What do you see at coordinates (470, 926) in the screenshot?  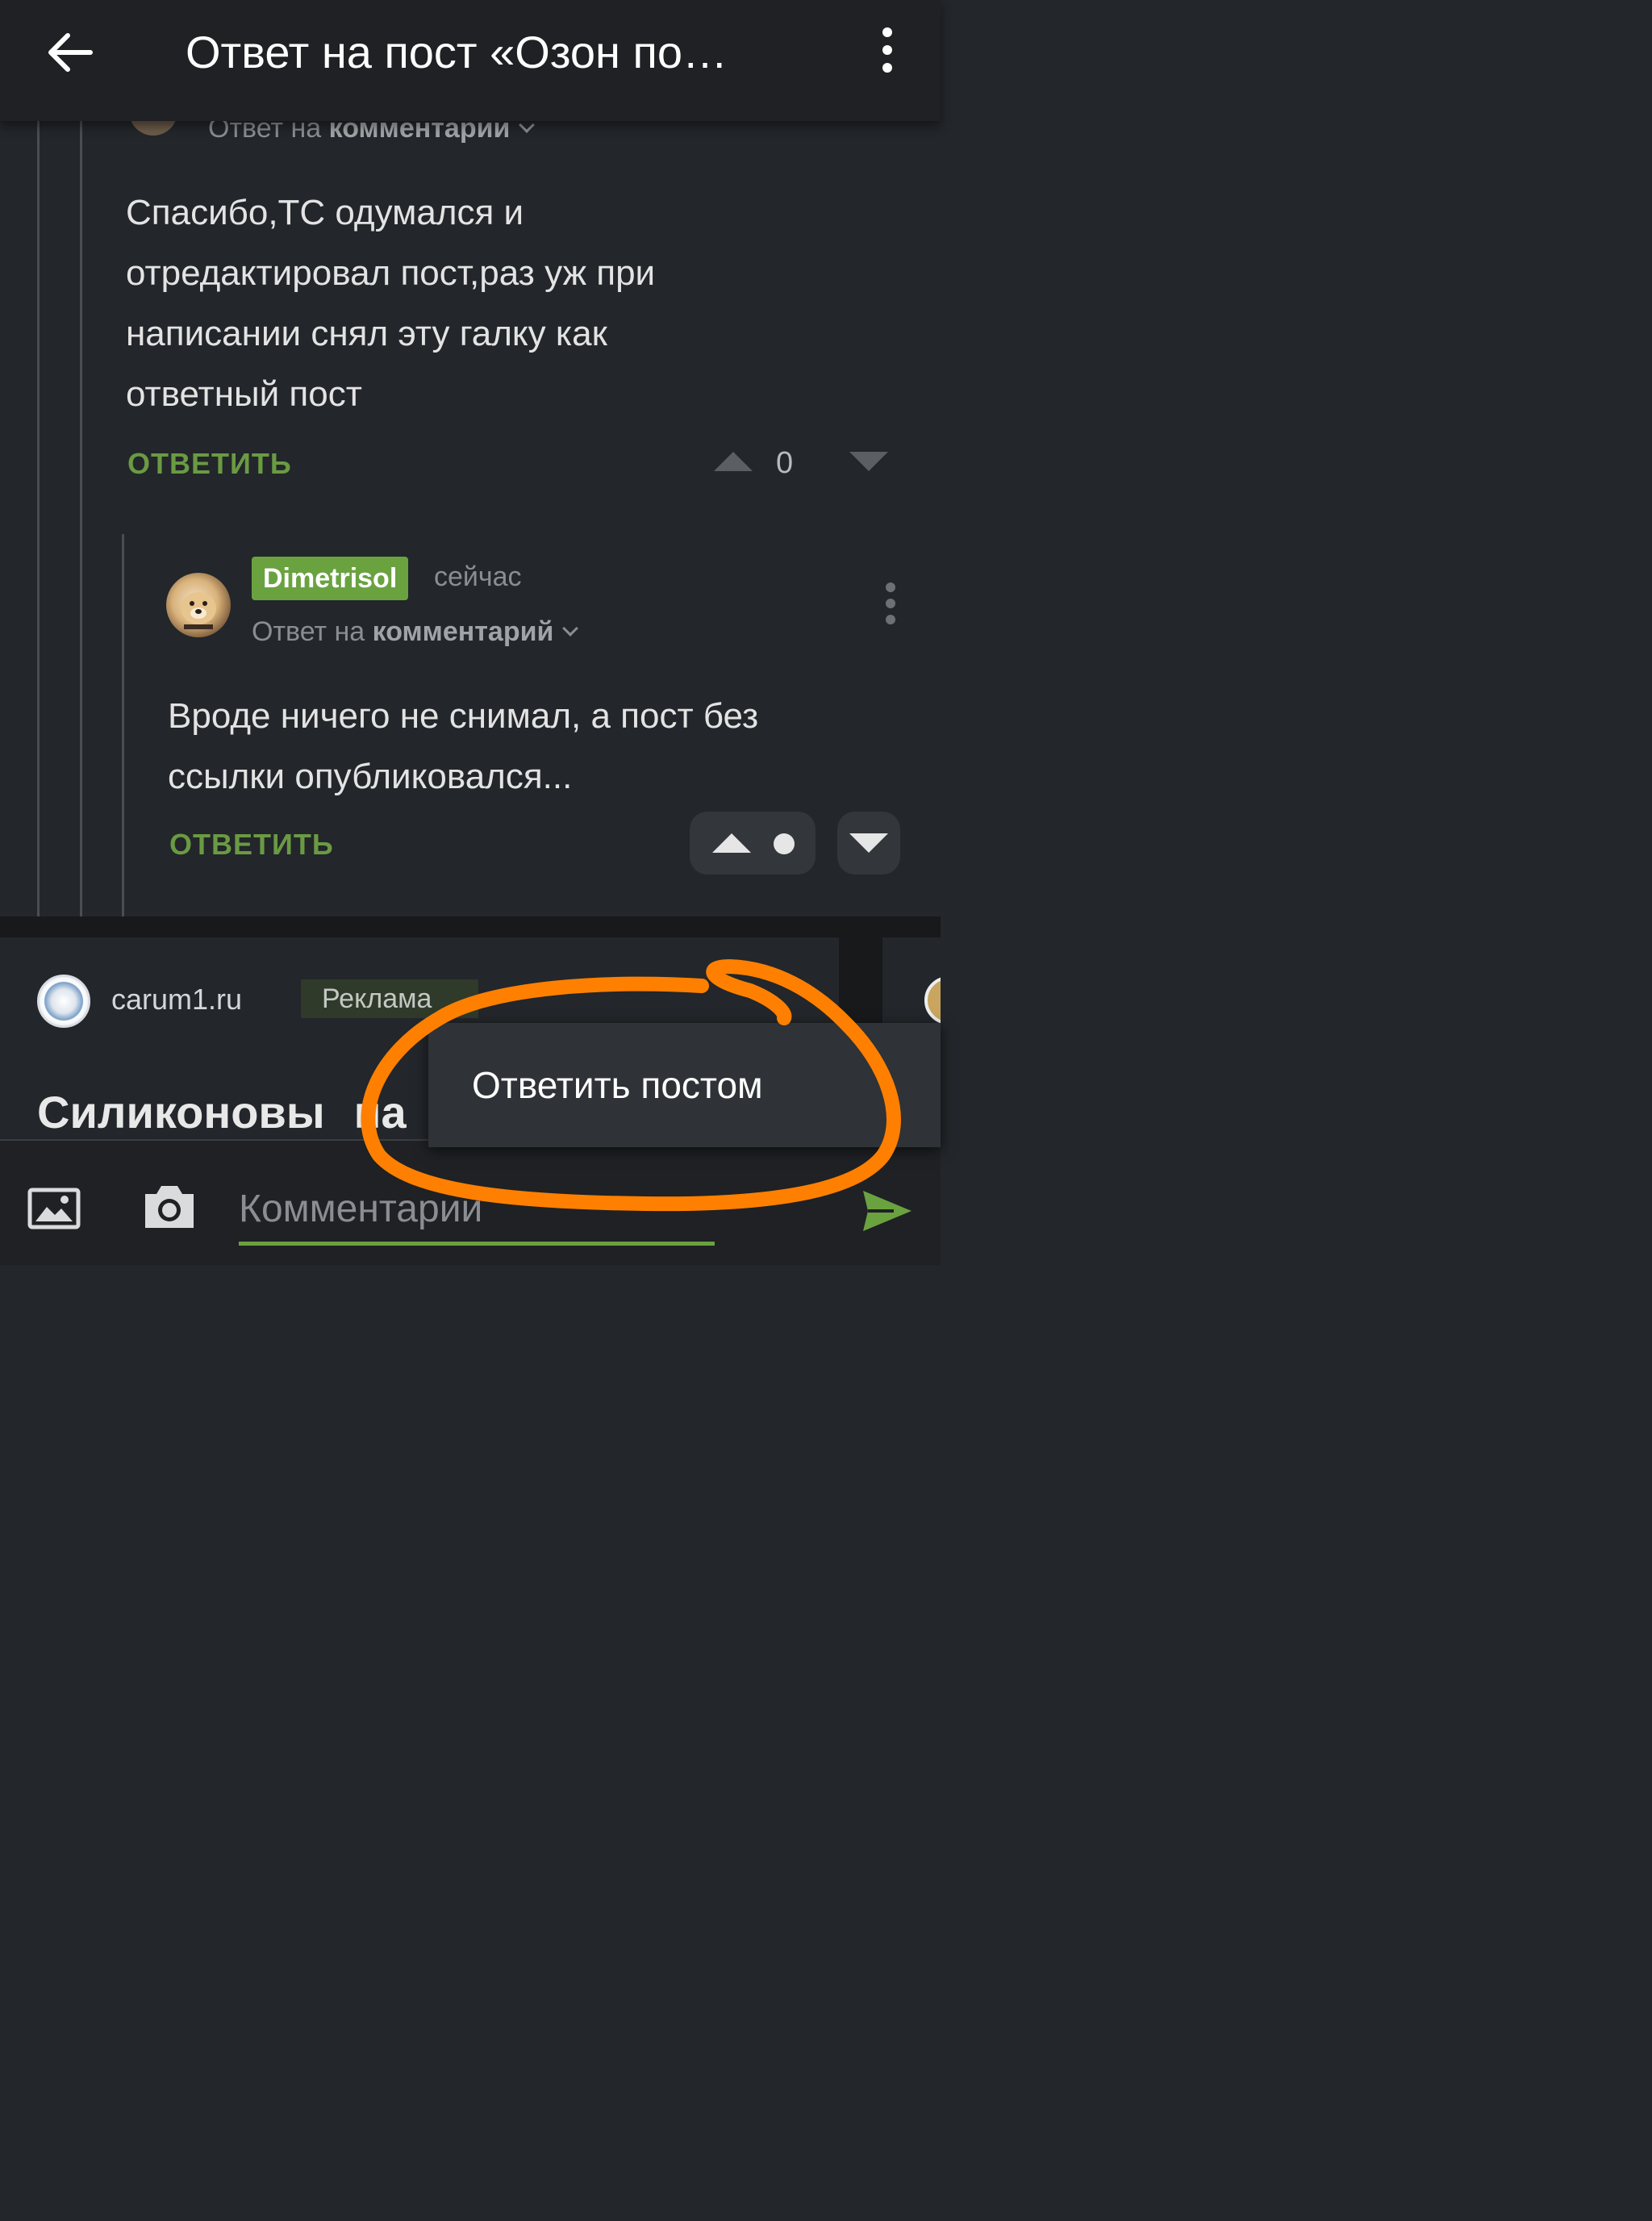 I see `section-divider` at bounding box center [470, 926].